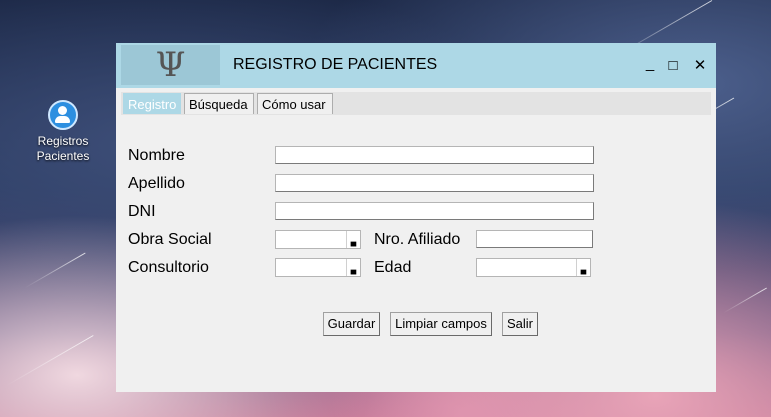 The height and width of the screenshot is (417, 771). What do you see at coordinates (152, 103) in the screenshot?
I see `tab-registro: Registro` at bounding box center [152, 103].